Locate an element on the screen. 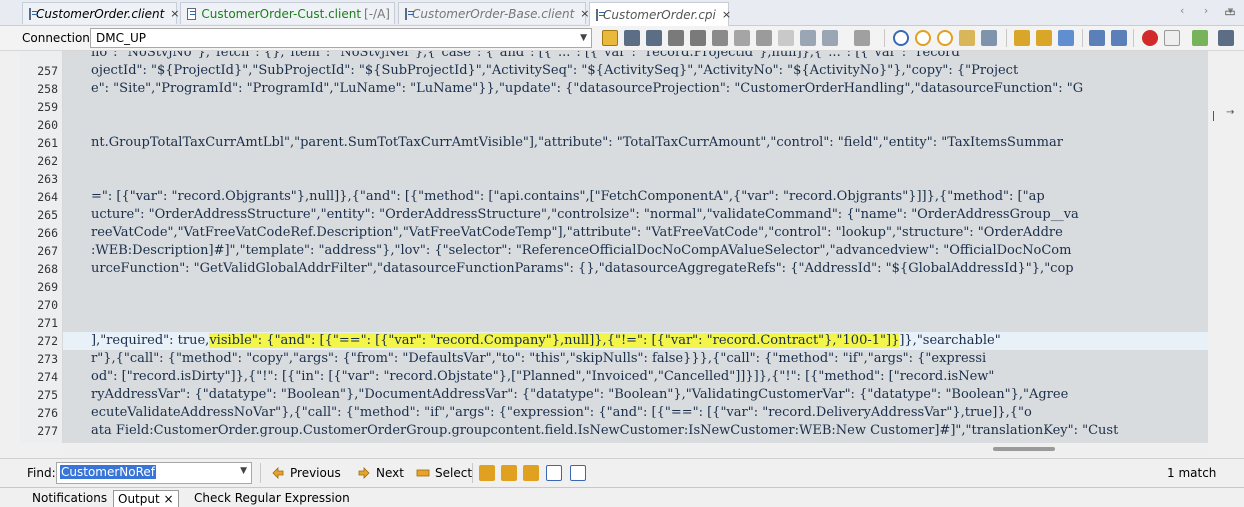  maximize-icon: ▭ is located at coordinates (1230, 12).